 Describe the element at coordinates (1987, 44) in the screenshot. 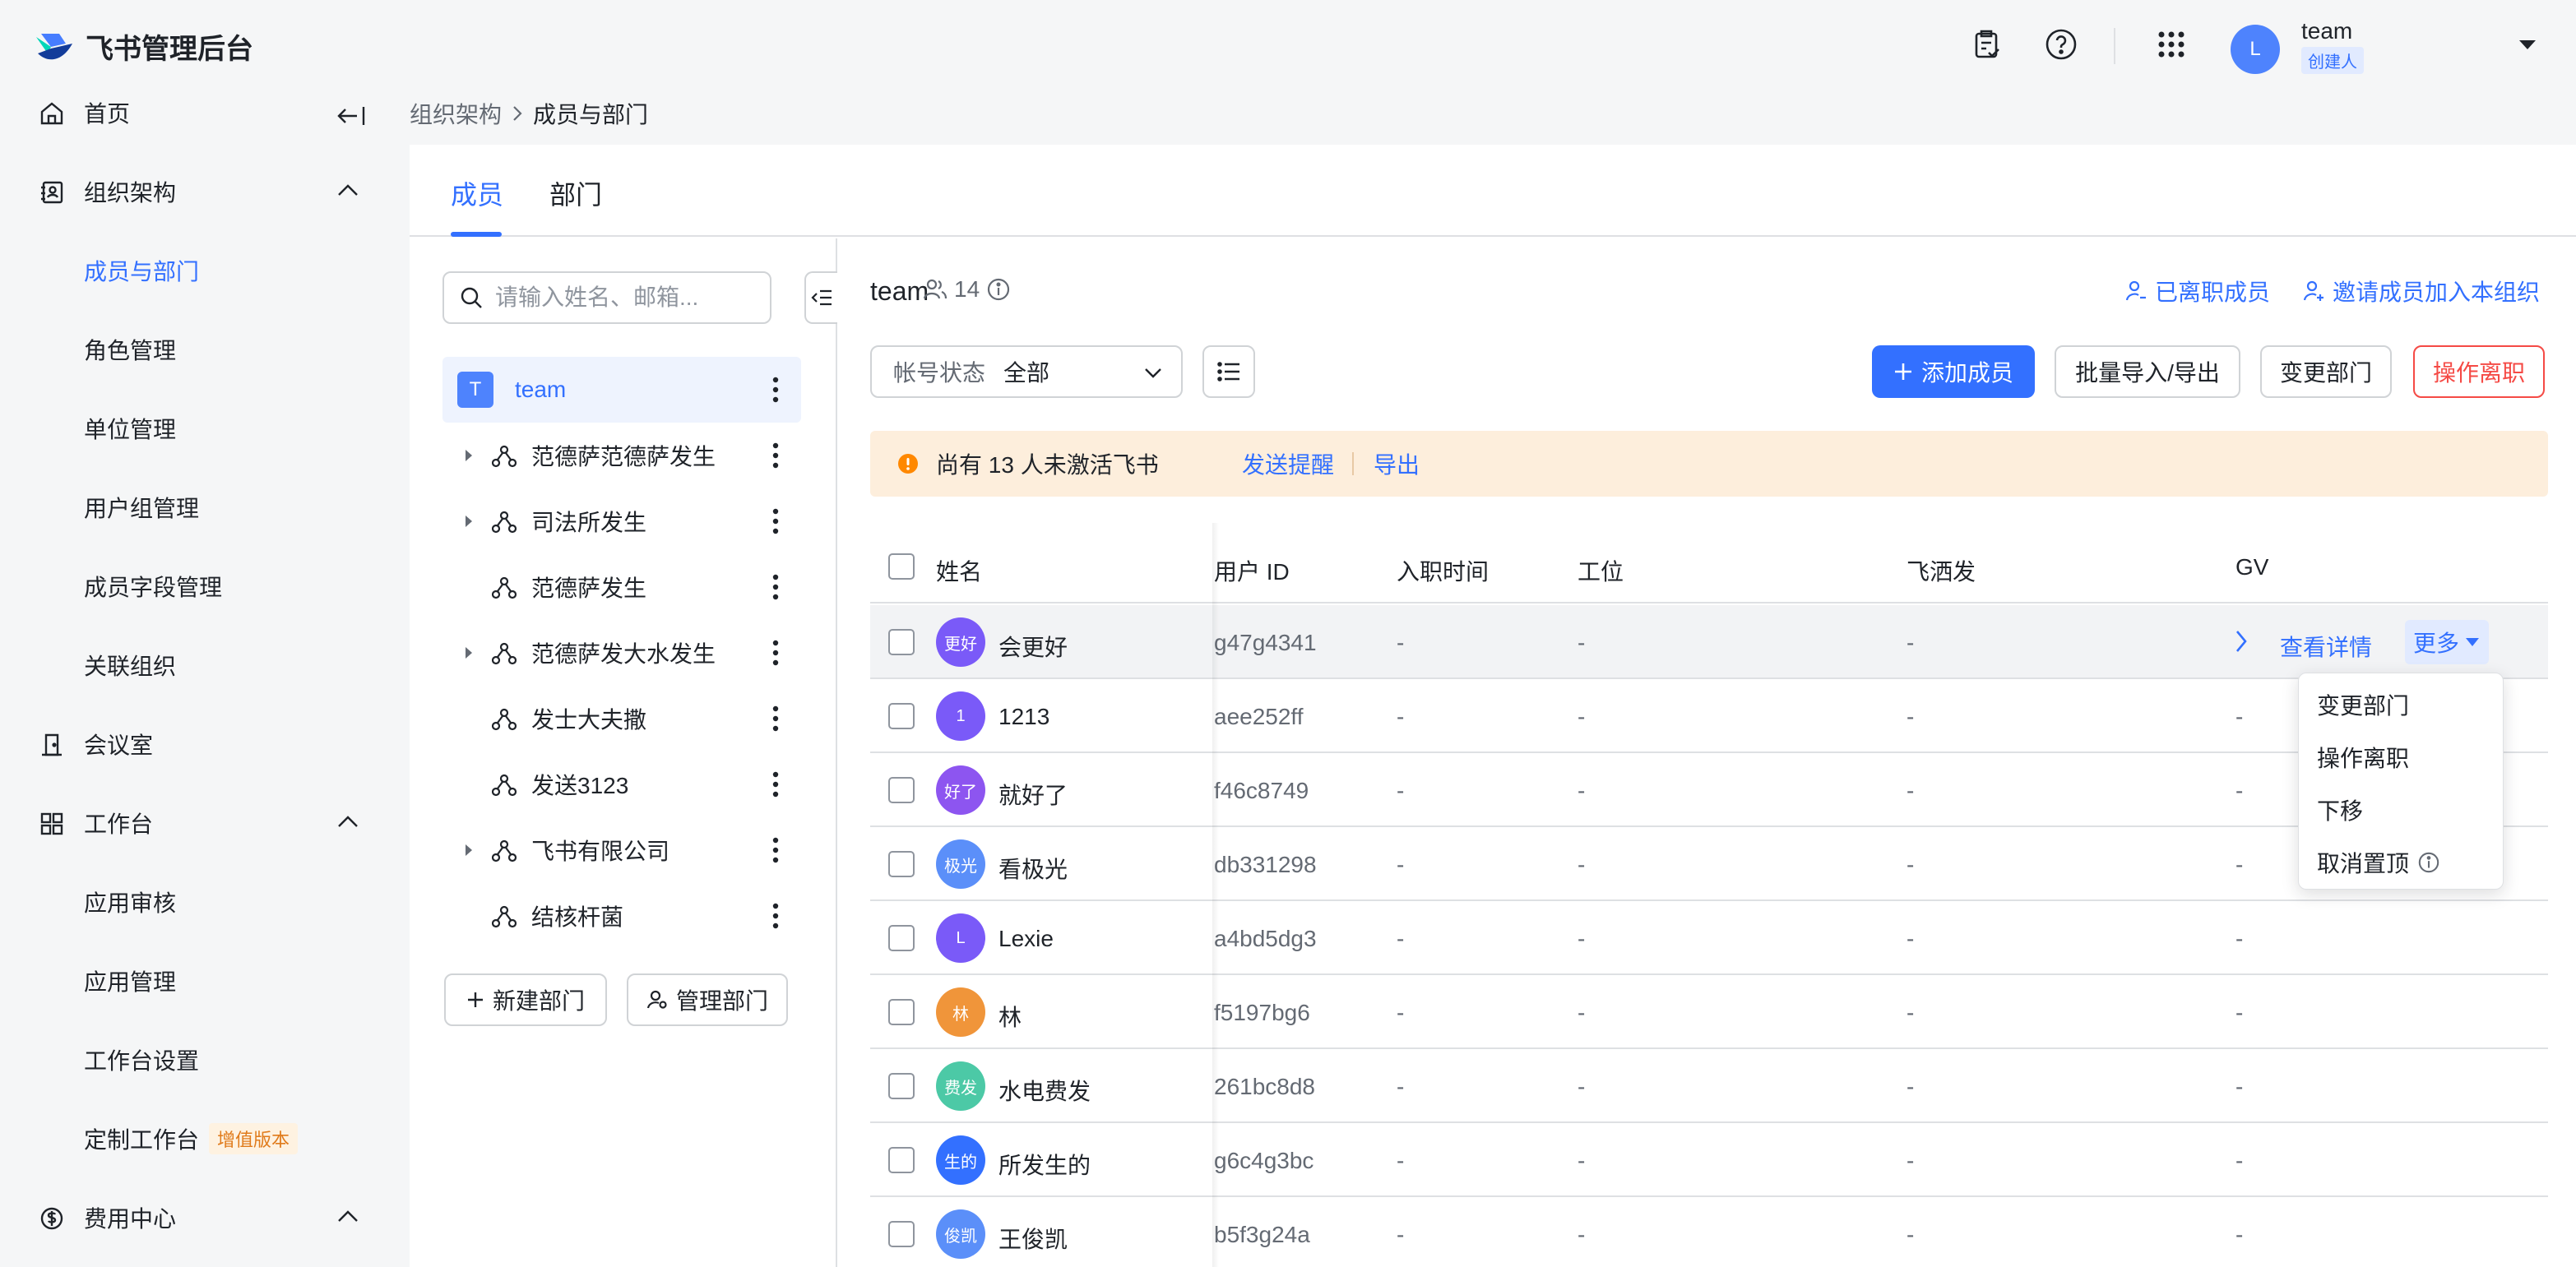

I see `approval-icon` at that location.